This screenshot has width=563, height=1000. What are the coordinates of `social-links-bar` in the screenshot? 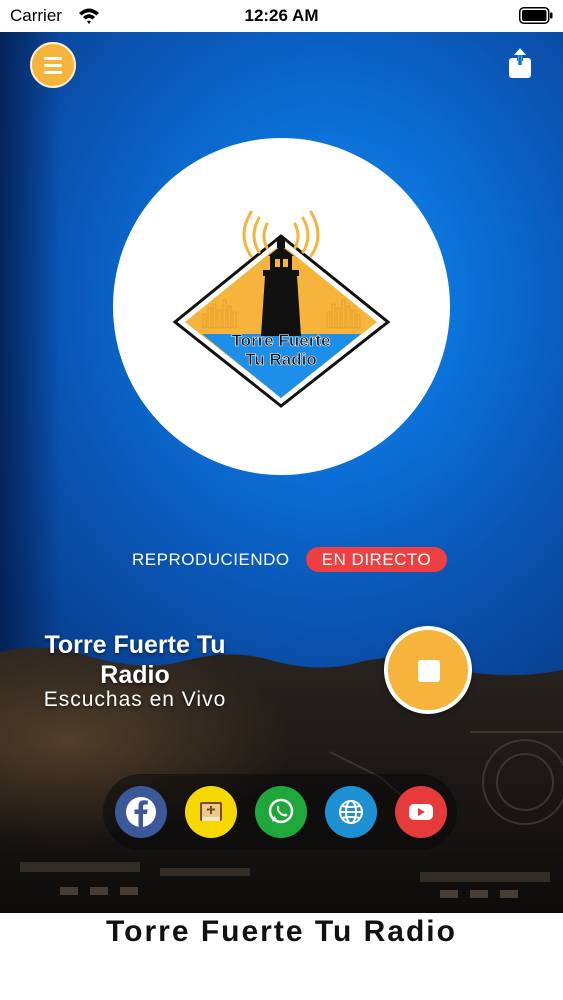 It's located at (280, 812).